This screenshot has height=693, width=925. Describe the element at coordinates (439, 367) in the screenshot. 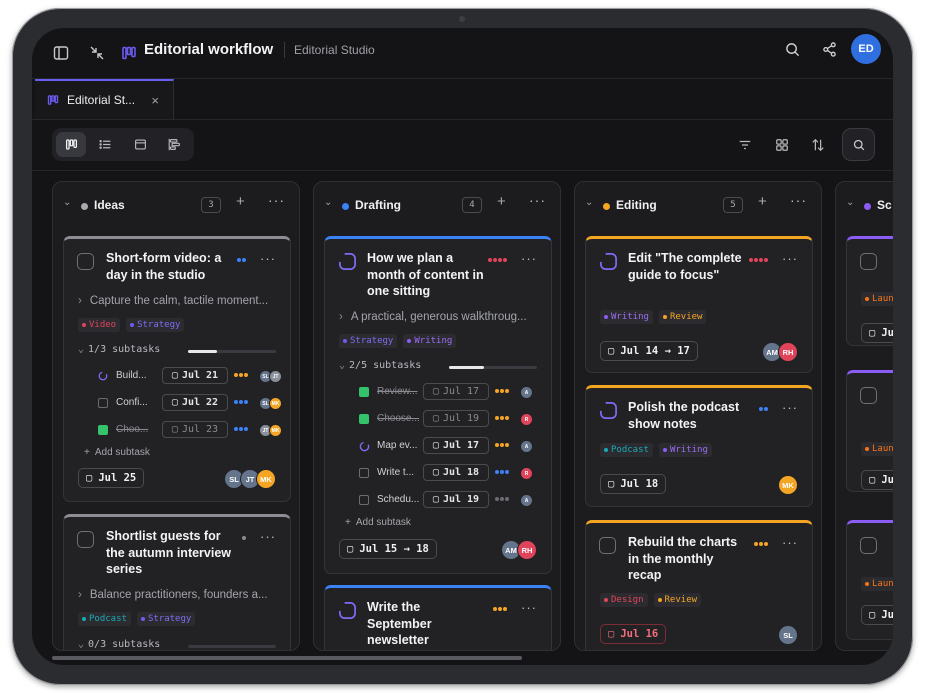

I see `subtasks-header: ⌄ 2/5 subtasks` at that location.